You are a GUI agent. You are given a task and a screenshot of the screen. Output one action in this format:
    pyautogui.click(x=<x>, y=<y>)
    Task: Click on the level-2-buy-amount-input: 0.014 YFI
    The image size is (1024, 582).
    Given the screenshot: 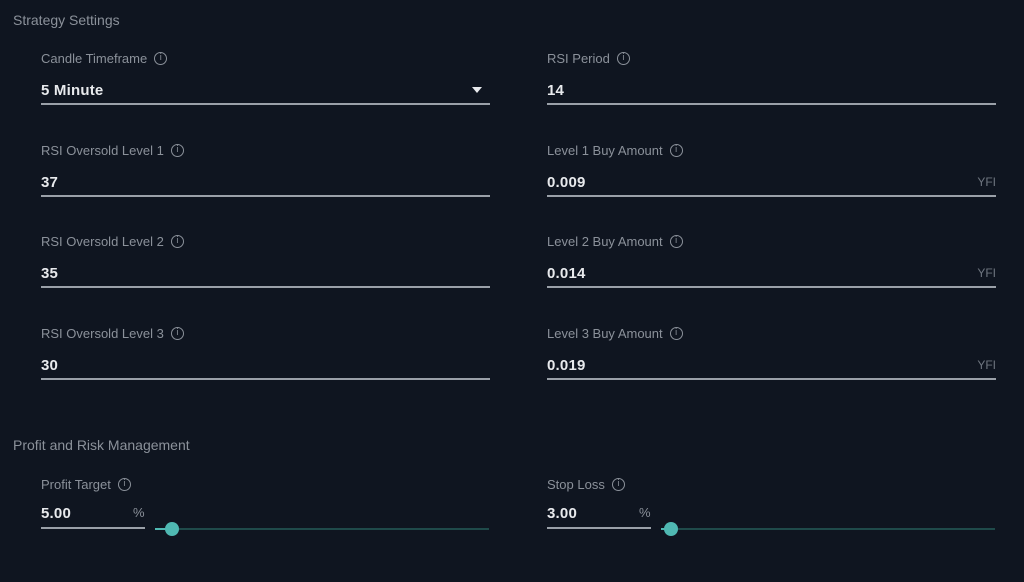 What is the action you would take?
    pyautogui.click(x=771, y=274)
    